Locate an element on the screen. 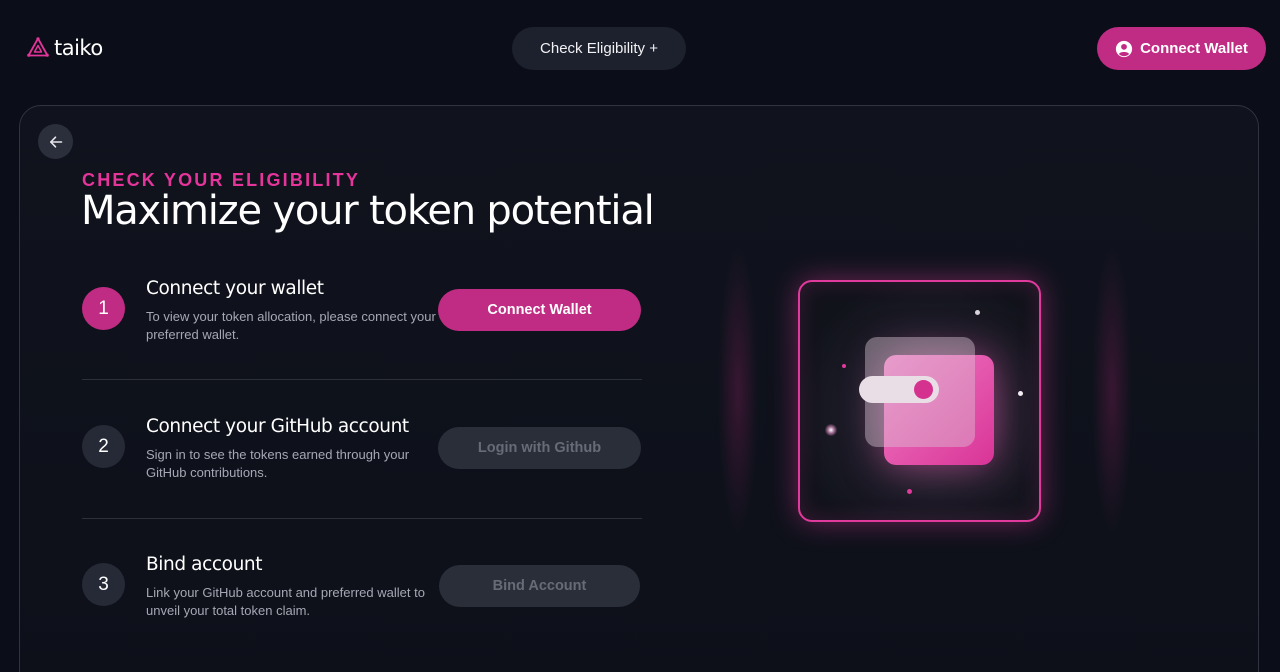 This screenshot has width=1280, height=672. step-number: 3 is located at coordinates (103, 584).